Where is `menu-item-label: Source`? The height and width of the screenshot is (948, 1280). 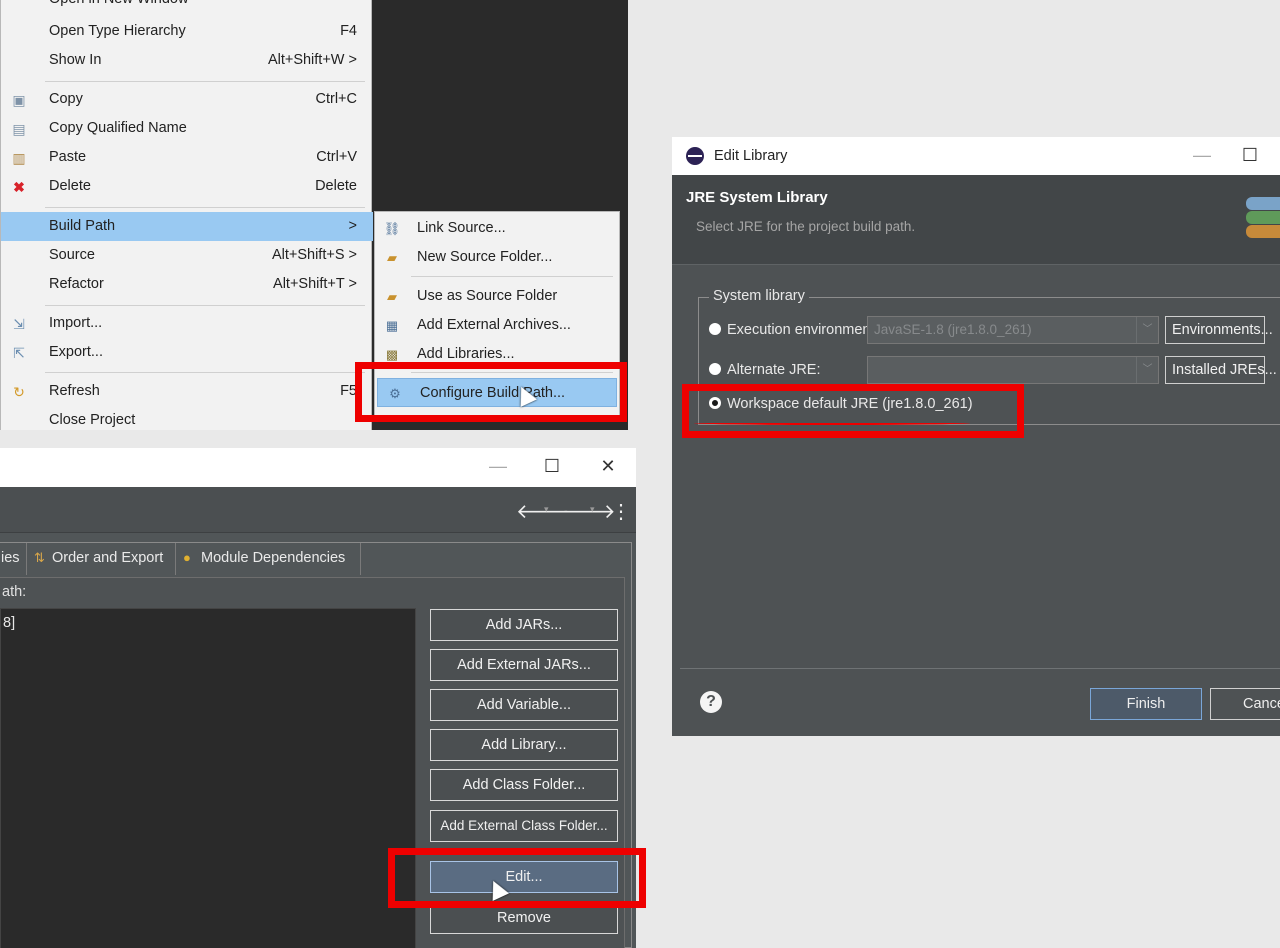
menu-item-label: Source is located at coordinates (72, 255).